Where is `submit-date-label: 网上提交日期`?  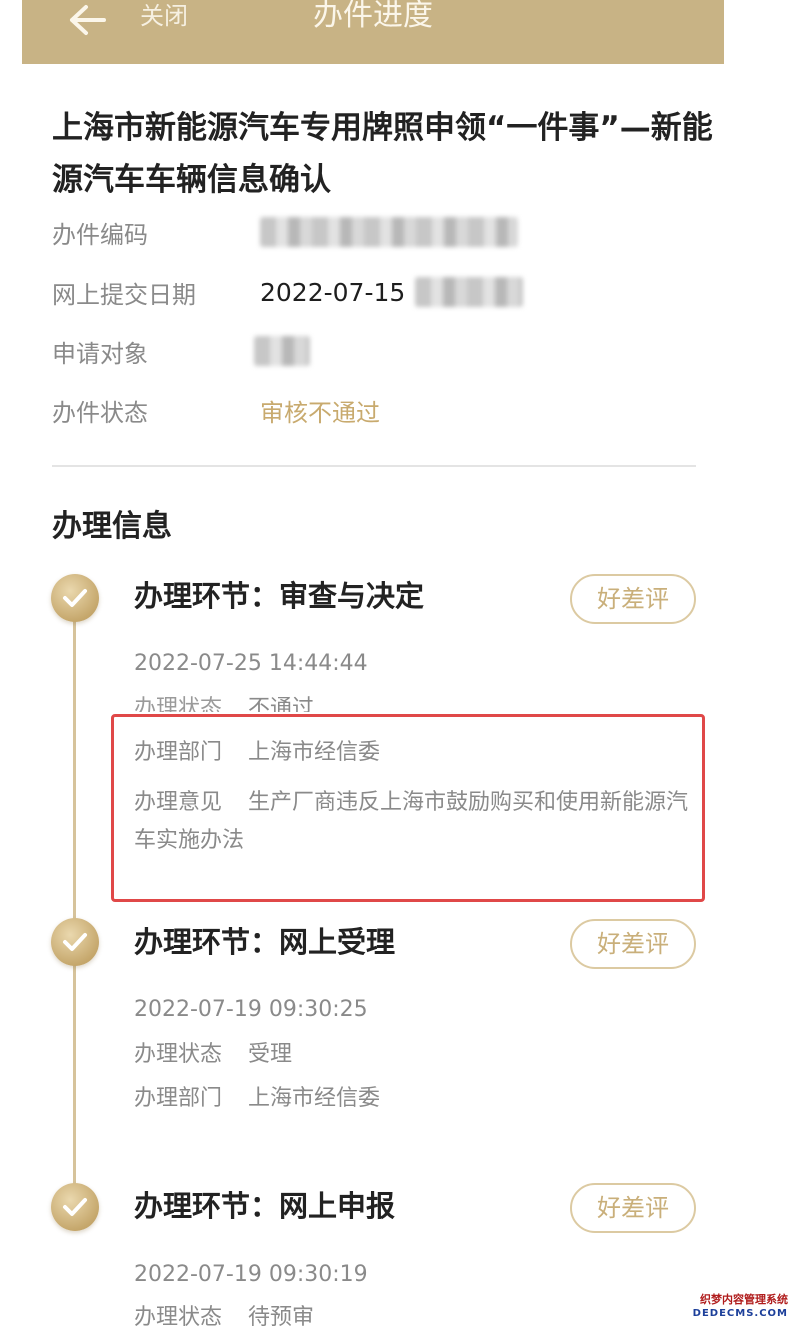
submit-date-label: 网上提交日期 is located at coordinates (124, 294).